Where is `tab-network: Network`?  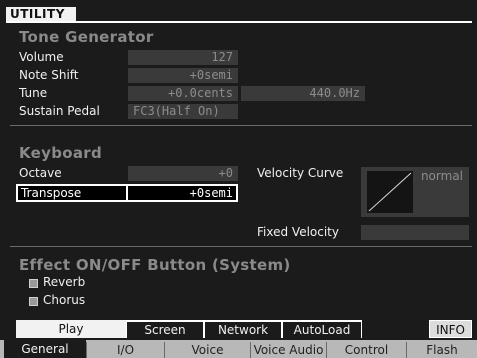
tab-network: Network is located at coordinates (243, 329).